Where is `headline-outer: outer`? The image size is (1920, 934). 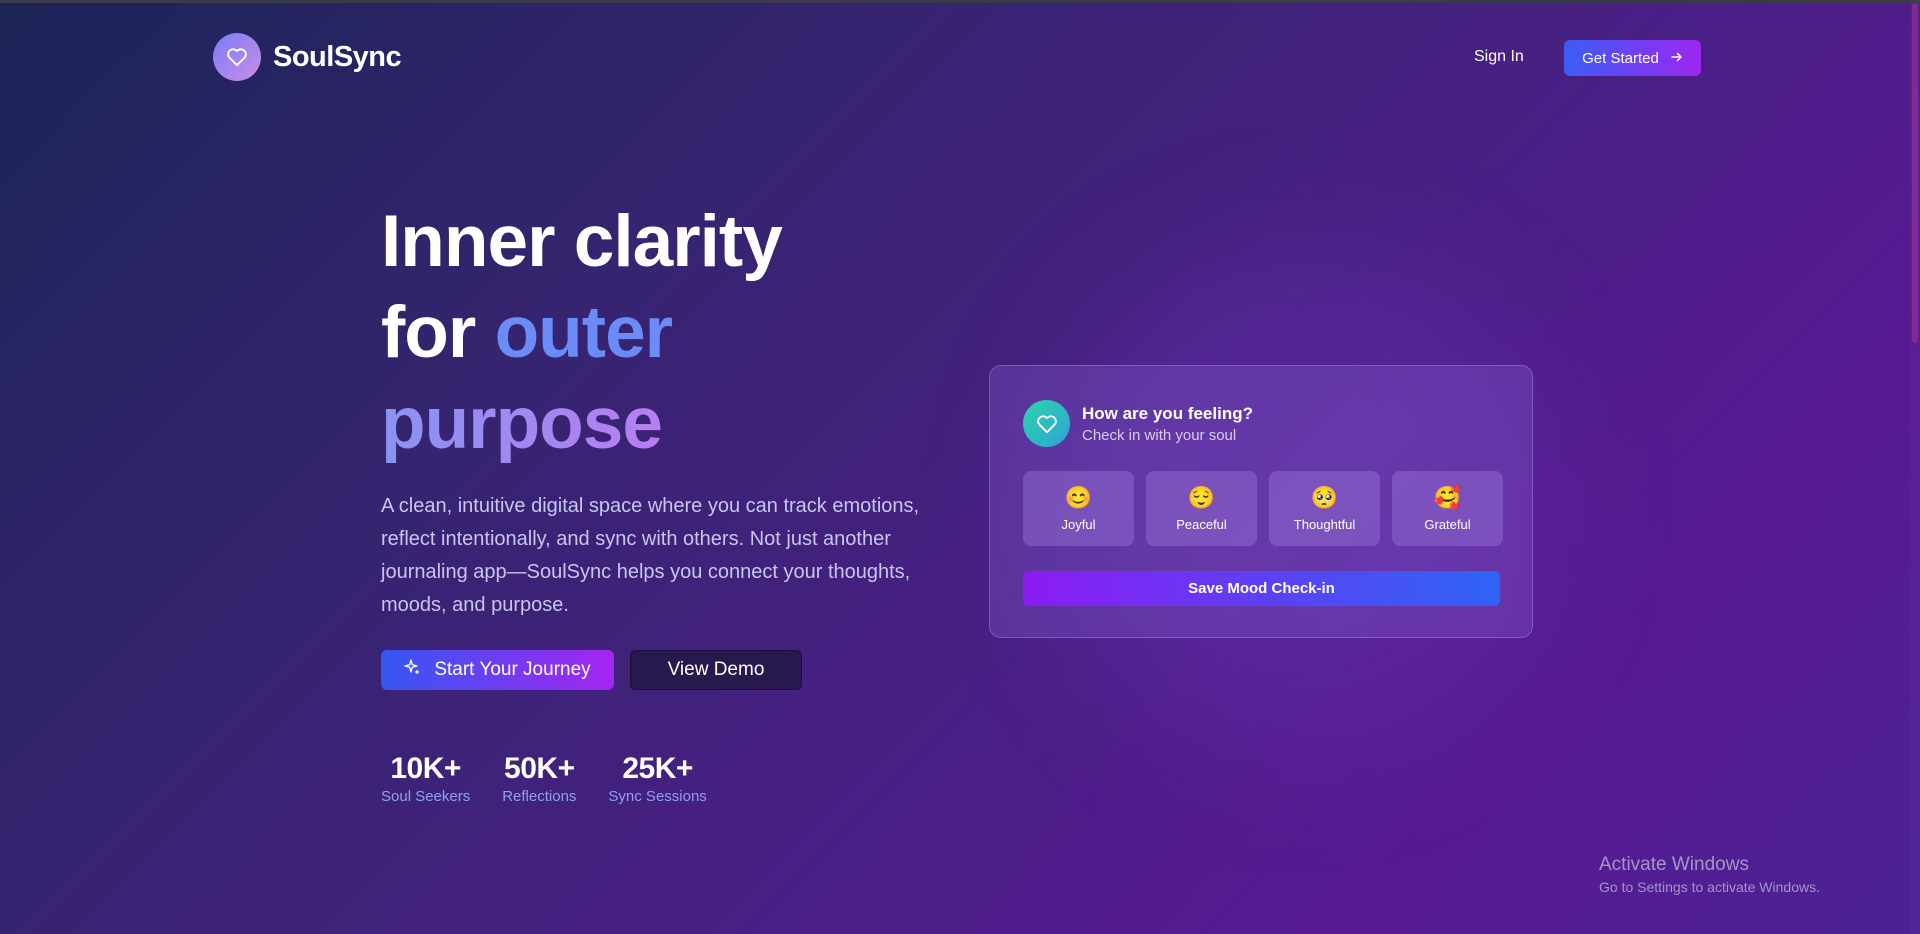 headline-outer: outer is located at coordinates (583, 332).